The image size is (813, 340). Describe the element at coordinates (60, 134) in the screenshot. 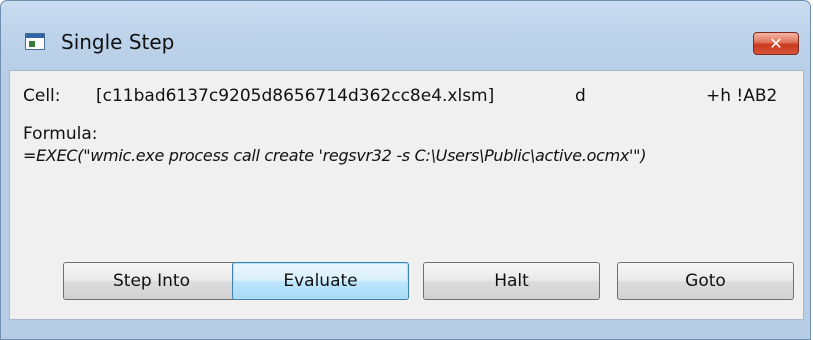

I see `formula-label: Formula:` at that location.